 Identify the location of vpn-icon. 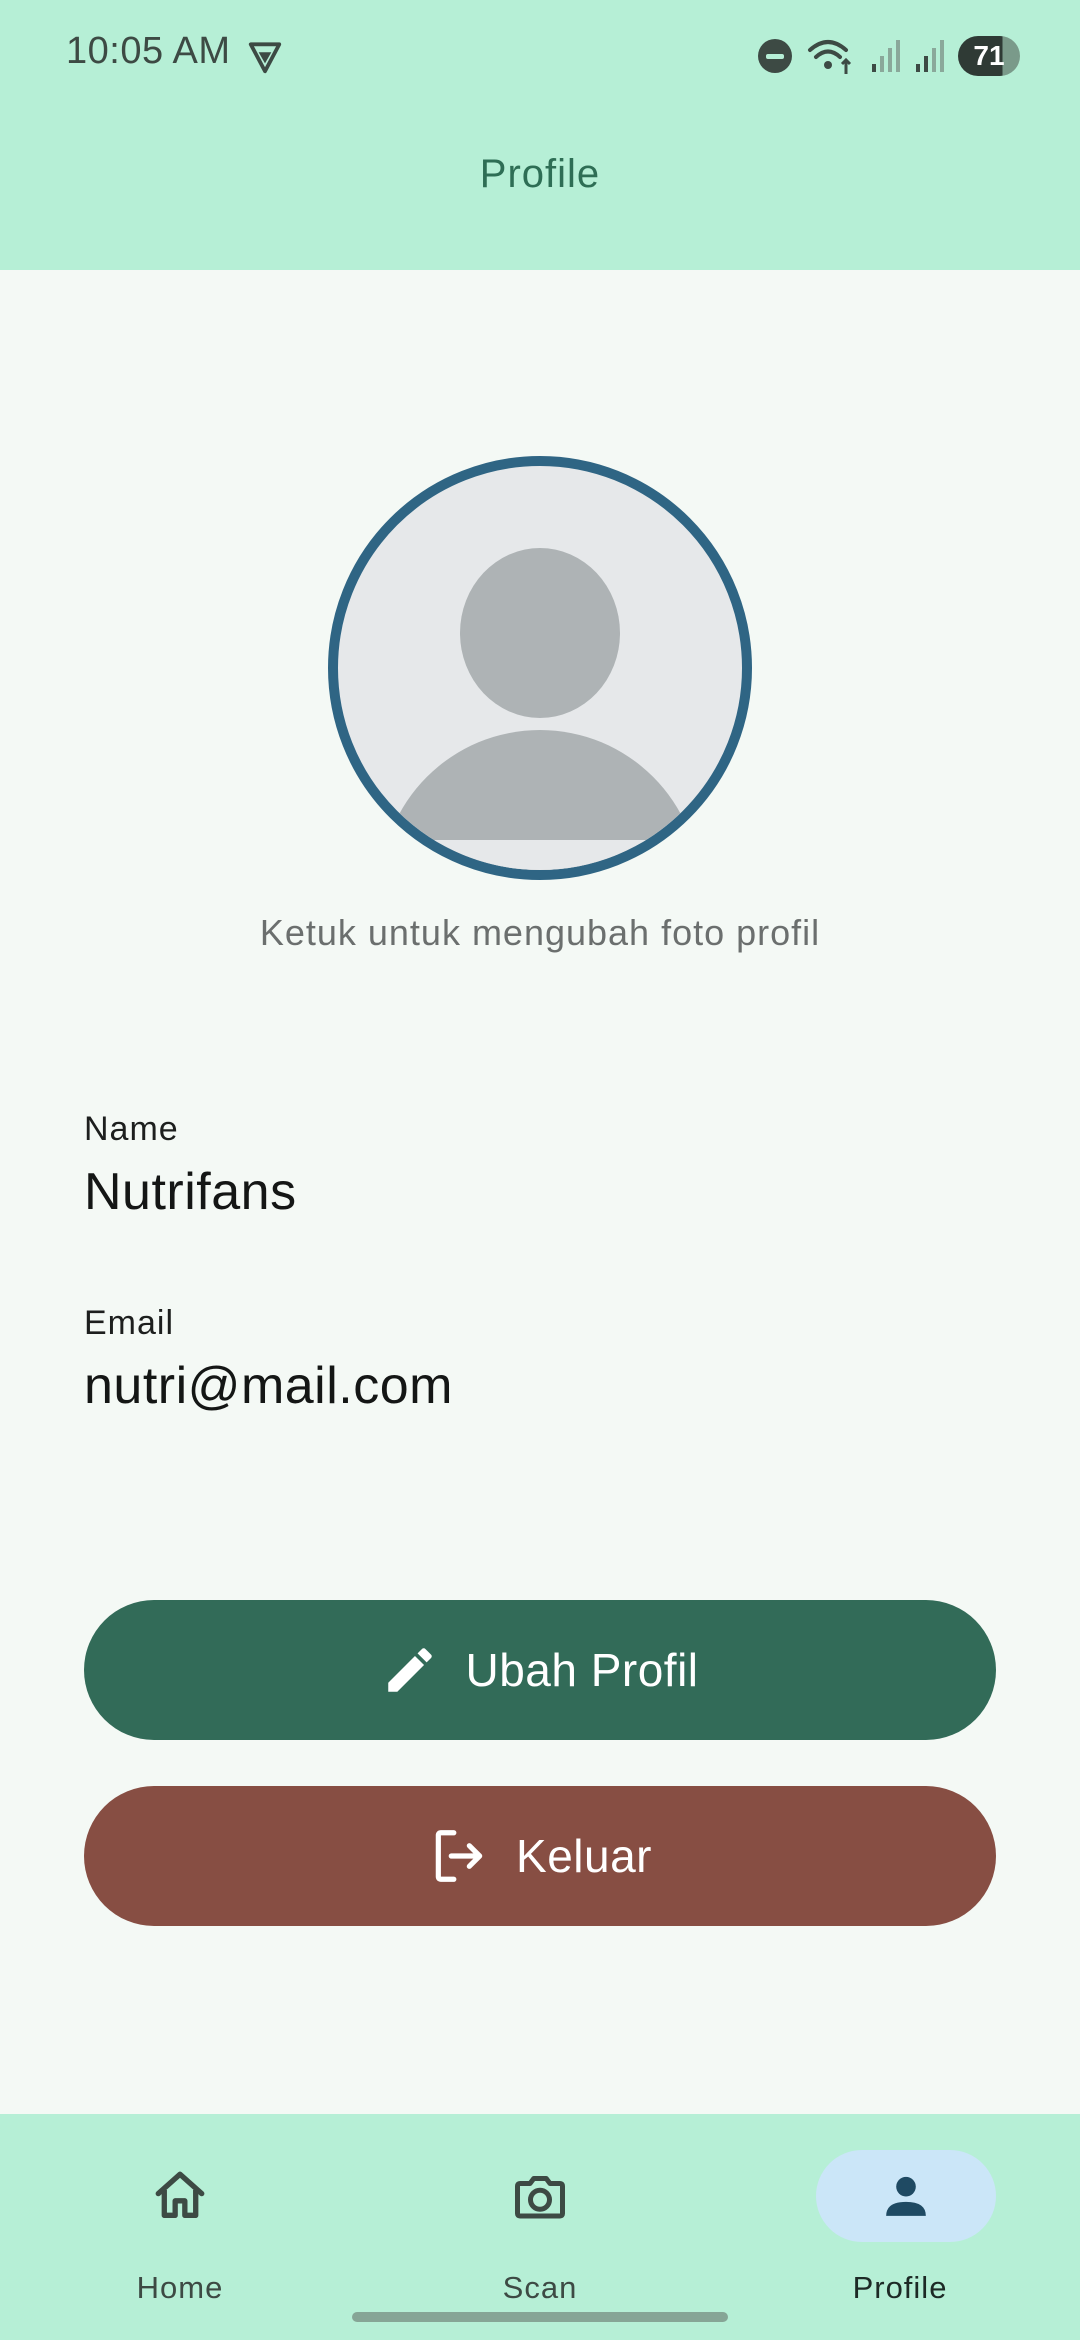
(265, 58).